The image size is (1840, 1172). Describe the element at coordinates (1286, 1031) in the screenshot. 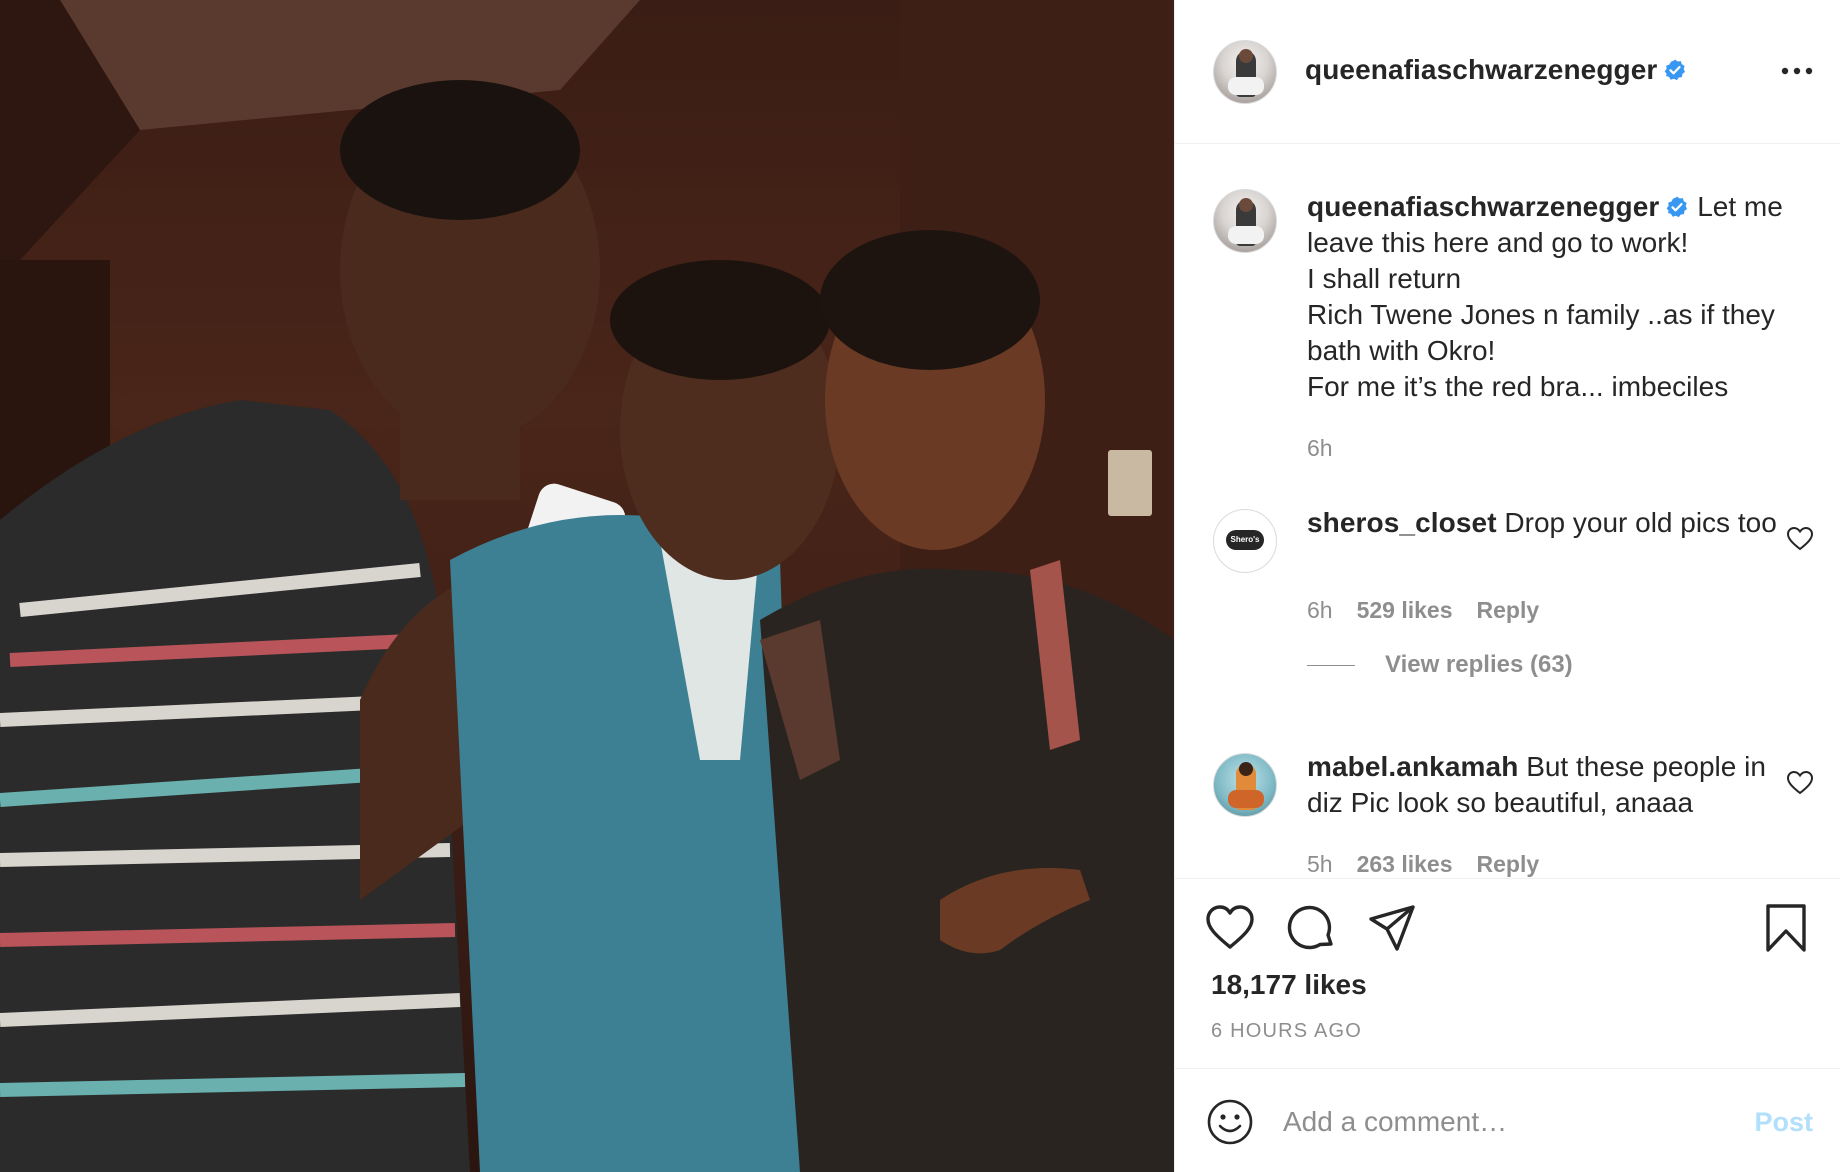

I see `post-timestamp: 6 HOURS AGO` at that location.